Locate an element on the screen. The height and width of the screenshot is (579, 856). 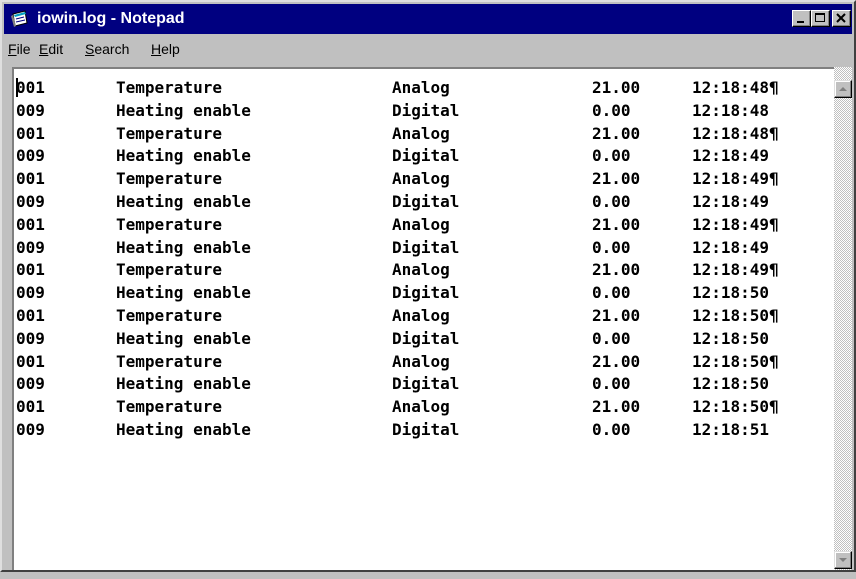
timestamp: 12:18:48 is located at coordinates (731, 110).